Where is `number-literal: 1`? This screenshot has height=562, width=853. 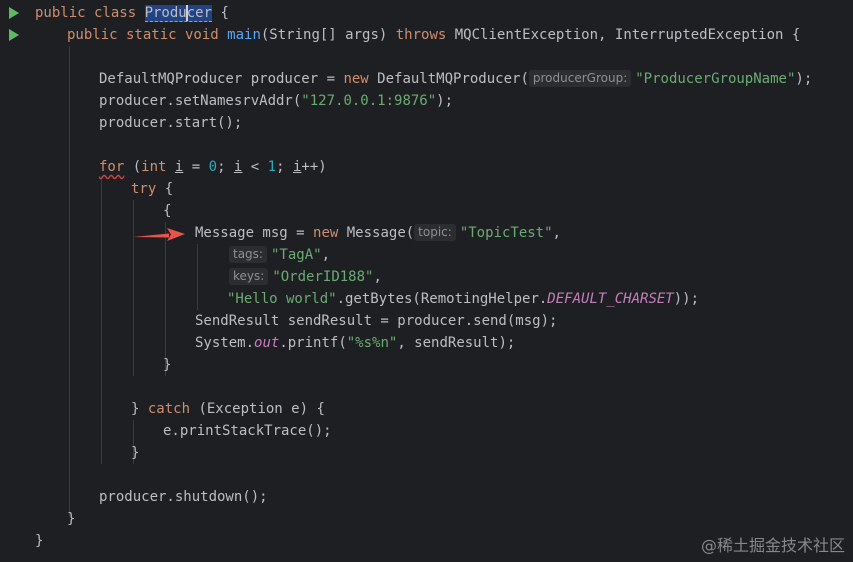
number-literal: 1 is located at coordinates (272, 167).